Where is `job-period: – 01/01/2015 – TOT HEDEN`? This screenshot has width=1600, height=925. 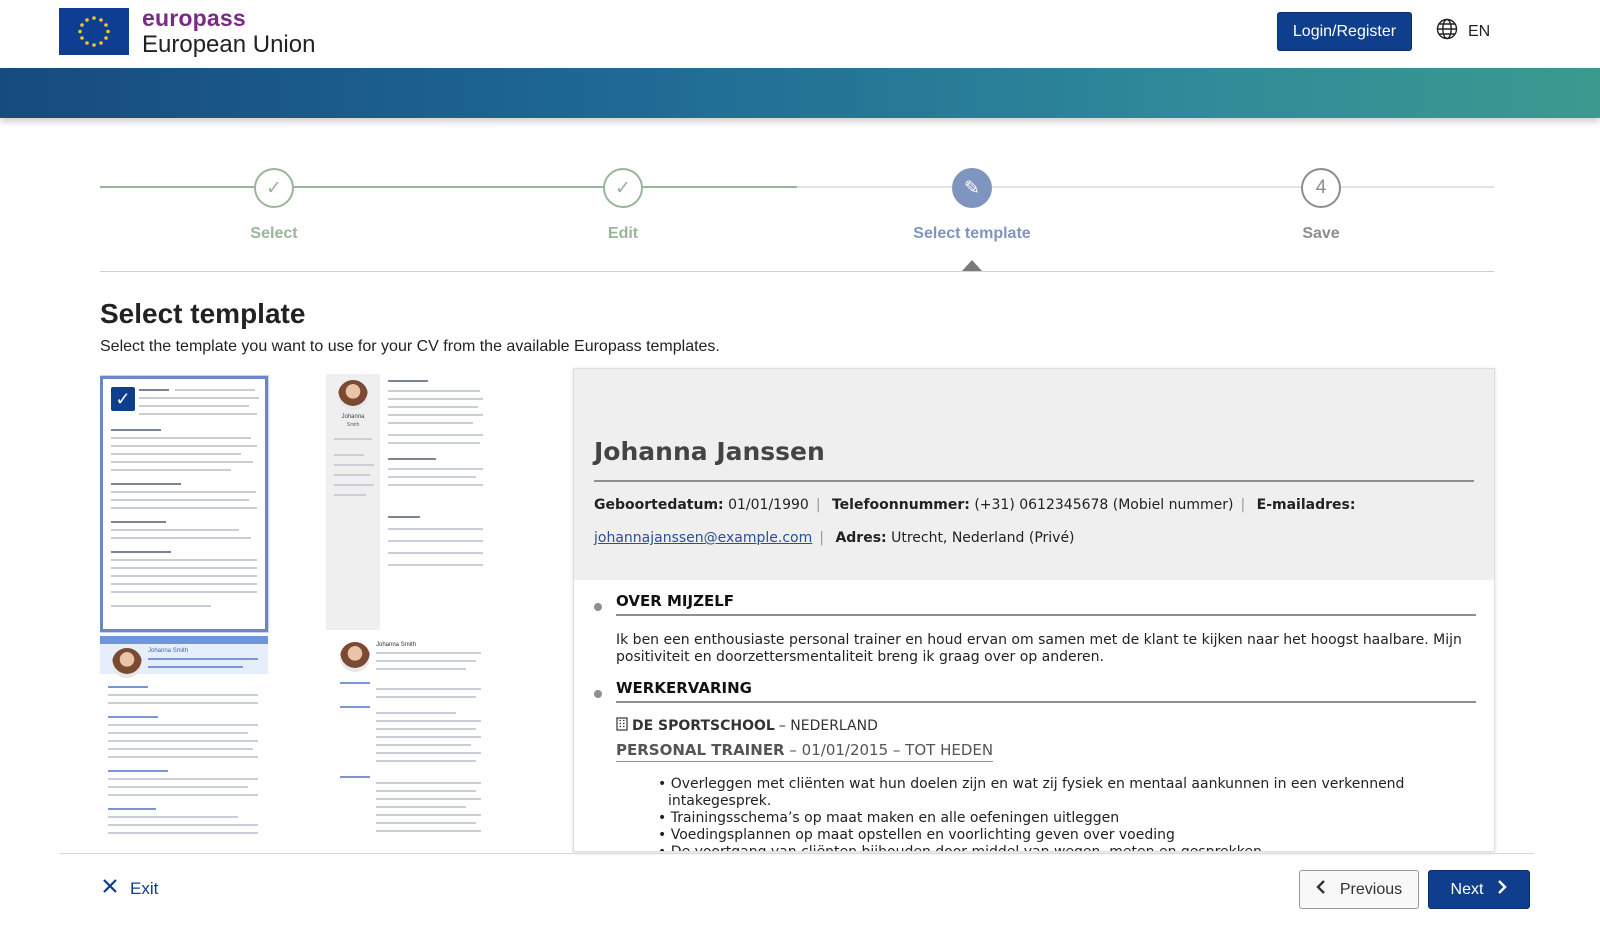 job-period: – 01/01/2015 – TOT HEDEN is located at coordinates (891, 750).